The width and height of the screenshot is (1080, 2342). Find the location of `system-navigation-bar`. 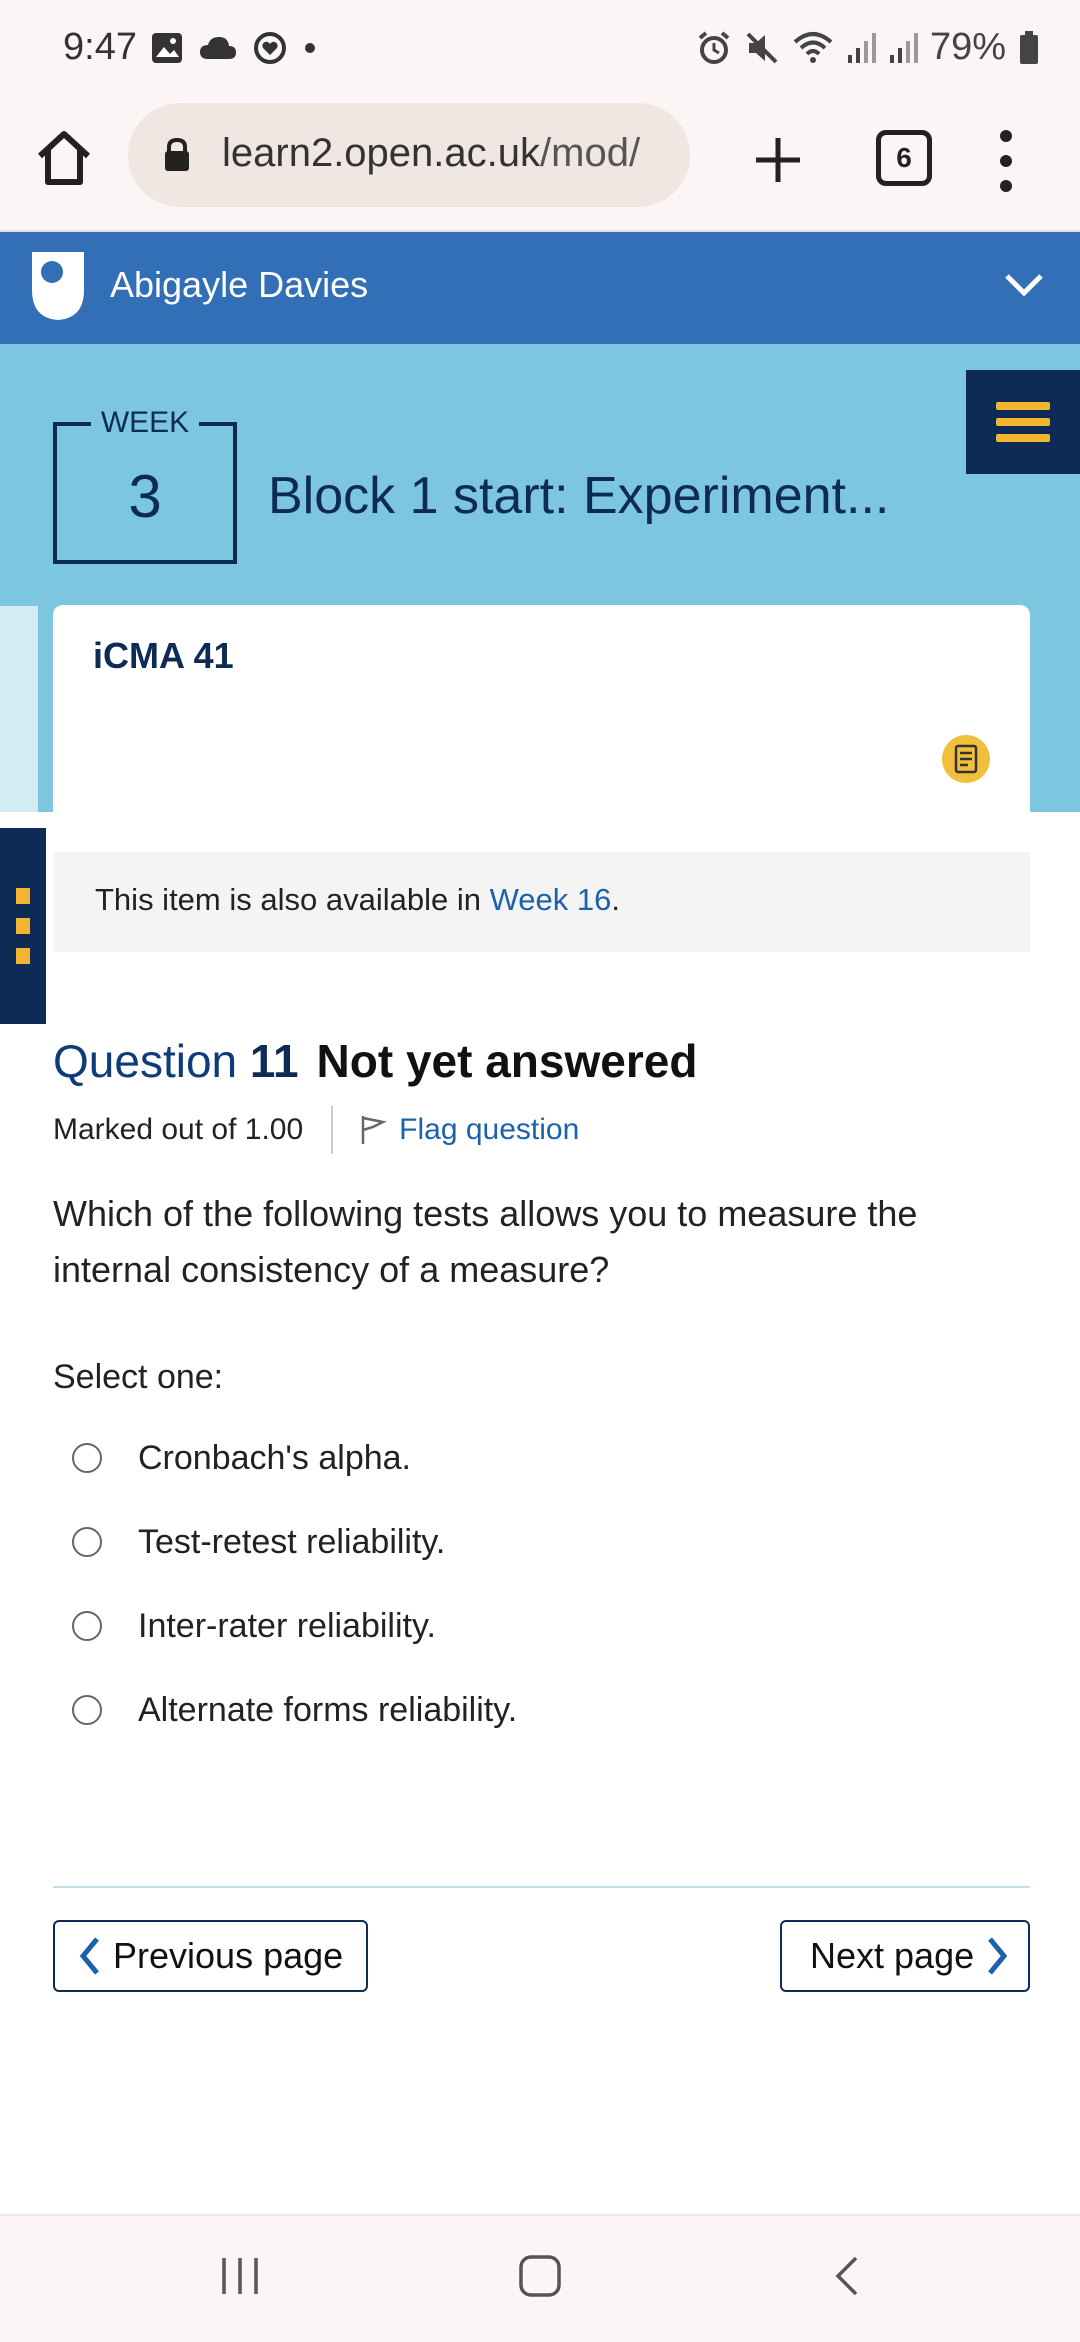

system-navigation-bar is located at coordinates (540, 2278).